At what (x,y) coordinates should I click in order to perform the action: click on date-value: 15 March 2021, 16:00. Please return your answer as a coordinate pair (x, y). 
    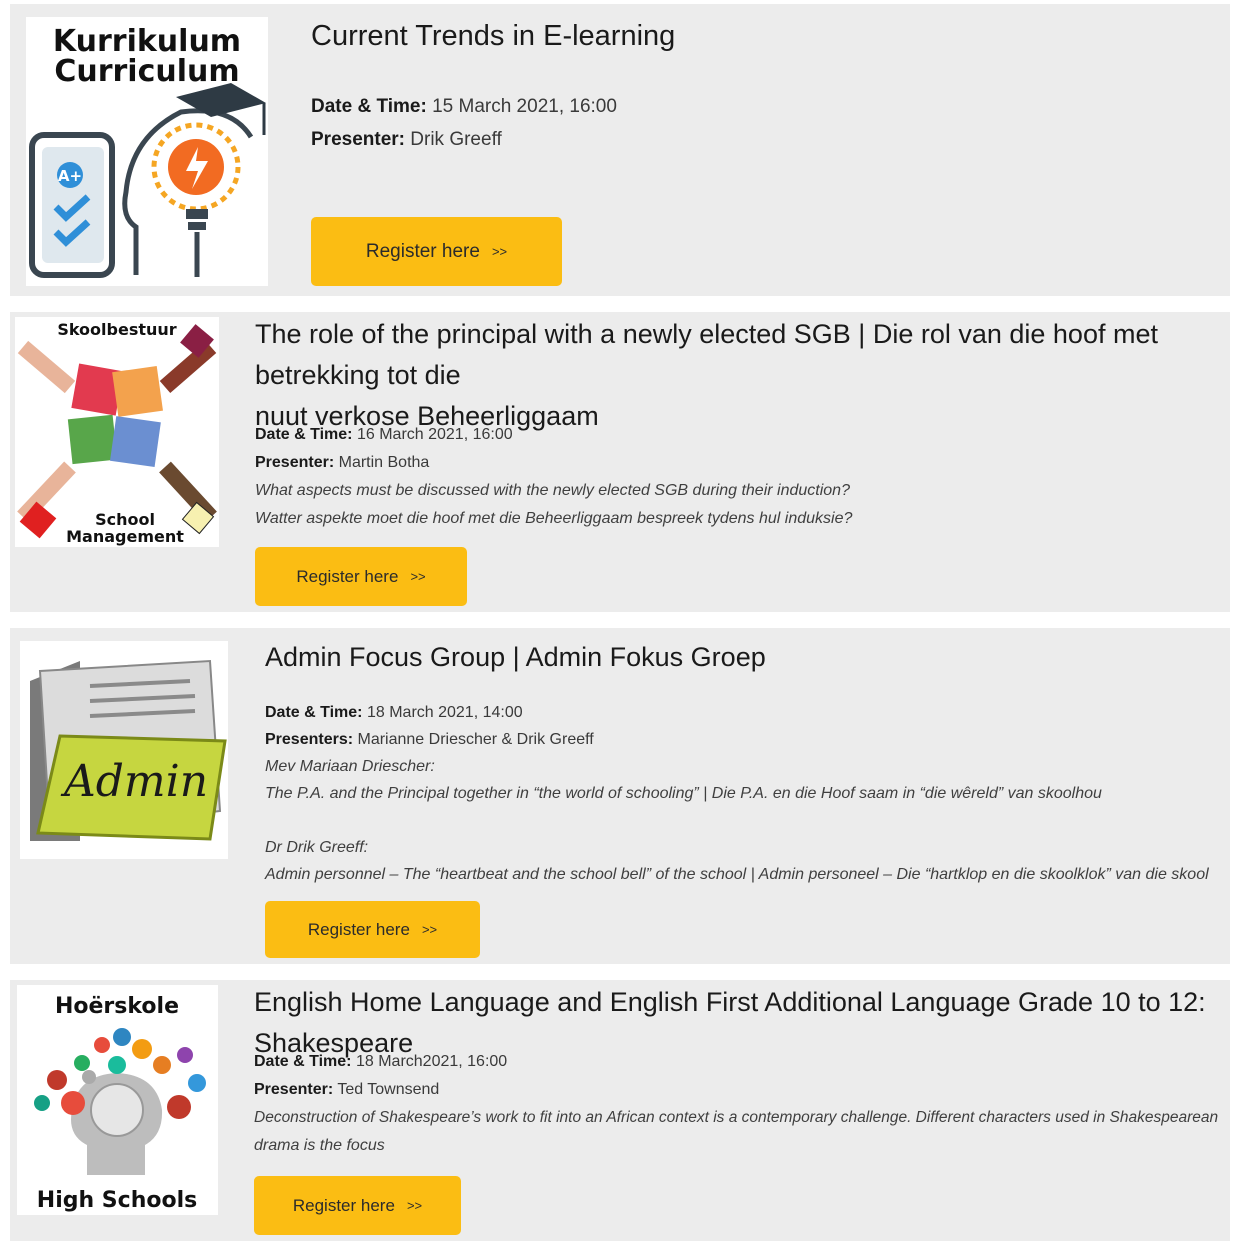
    Looking at the image, I should click on (524, 106).